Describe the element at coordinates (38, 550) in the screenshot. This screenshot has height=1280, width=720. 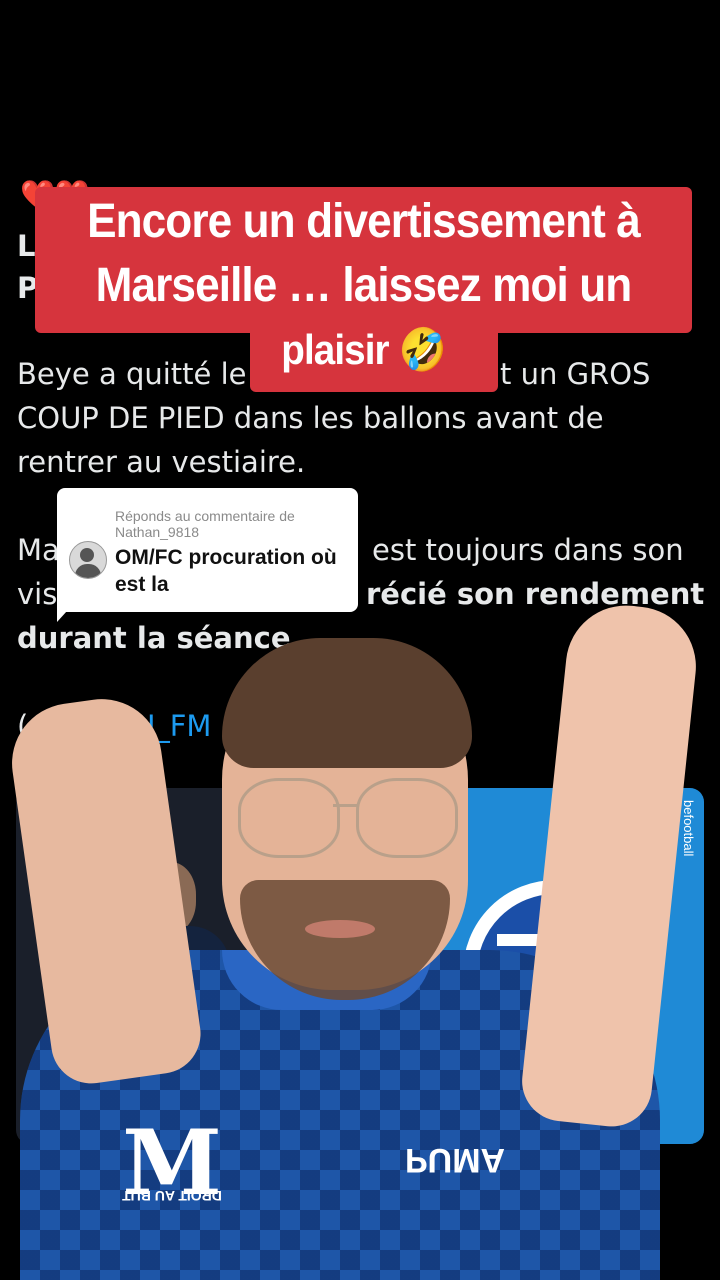
I see `tweet-line-4a: Ma` at that location.